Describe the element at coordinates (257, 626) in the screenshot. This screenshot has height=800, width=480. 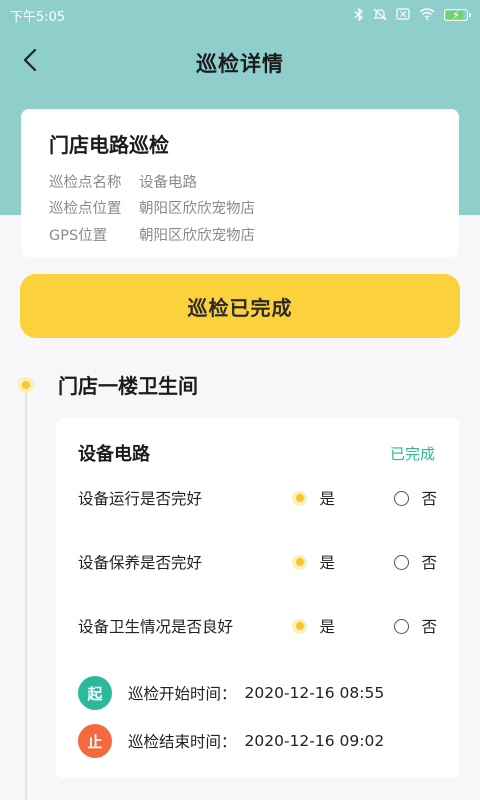
I see `question-row: 设备卫生情况是否良好 是 否` at that location.